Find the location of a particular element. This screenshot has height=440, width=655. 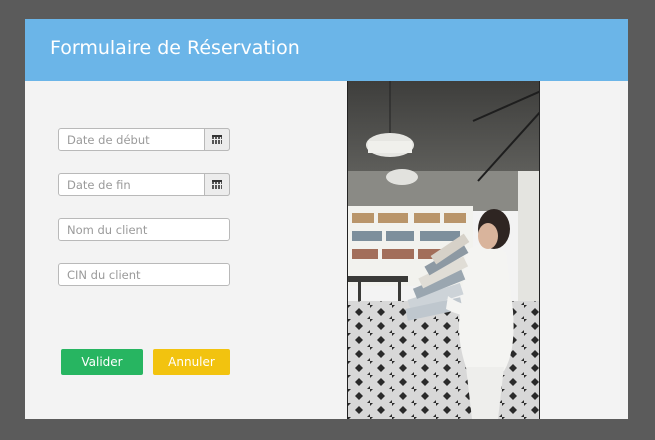

client-cin-input: CIN du client is located at coordinates (144, 274).